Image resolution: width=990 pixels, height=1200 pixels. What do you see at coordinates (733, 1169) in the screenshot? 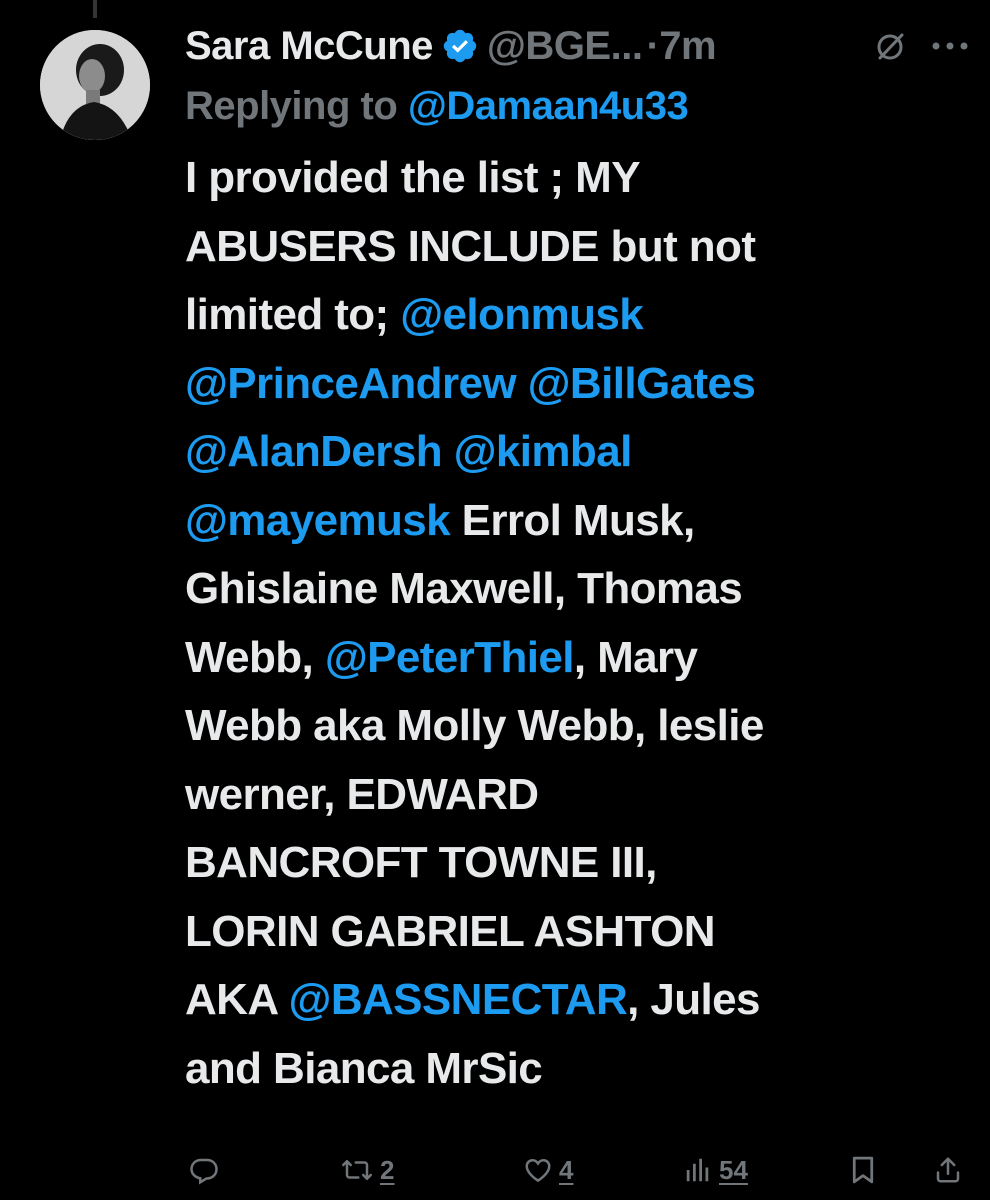
I see `views-count: 54` at bounding box center [733, 1169].